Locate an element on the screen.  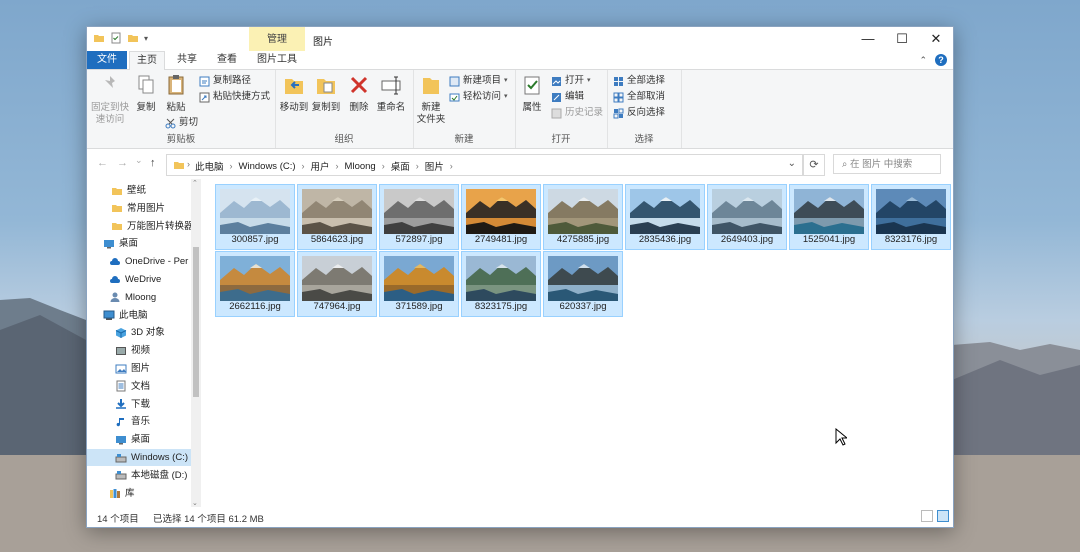
nav-item: 常用图片 is located at coordinates (139, 208).